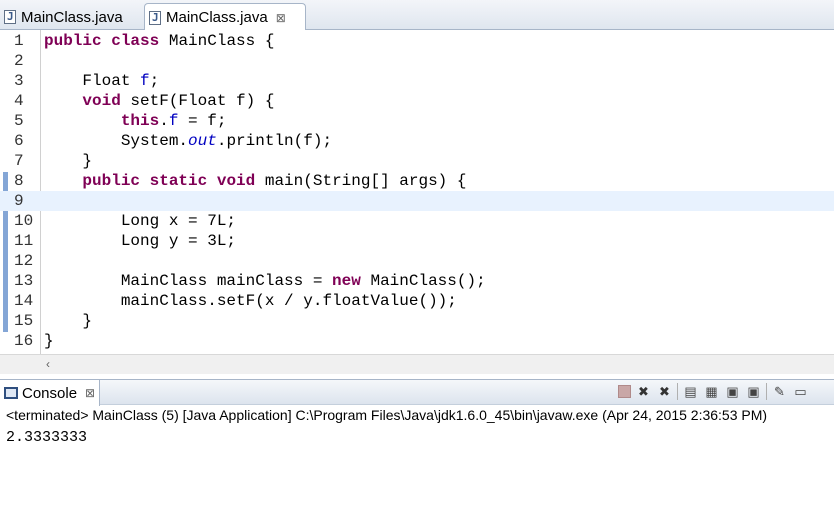 This screenshot has width=834, height=511. What do you see at coordinates (417, 321) in the screenshot?
I see `code-line: 15 }` at bounding box center [417, 321].